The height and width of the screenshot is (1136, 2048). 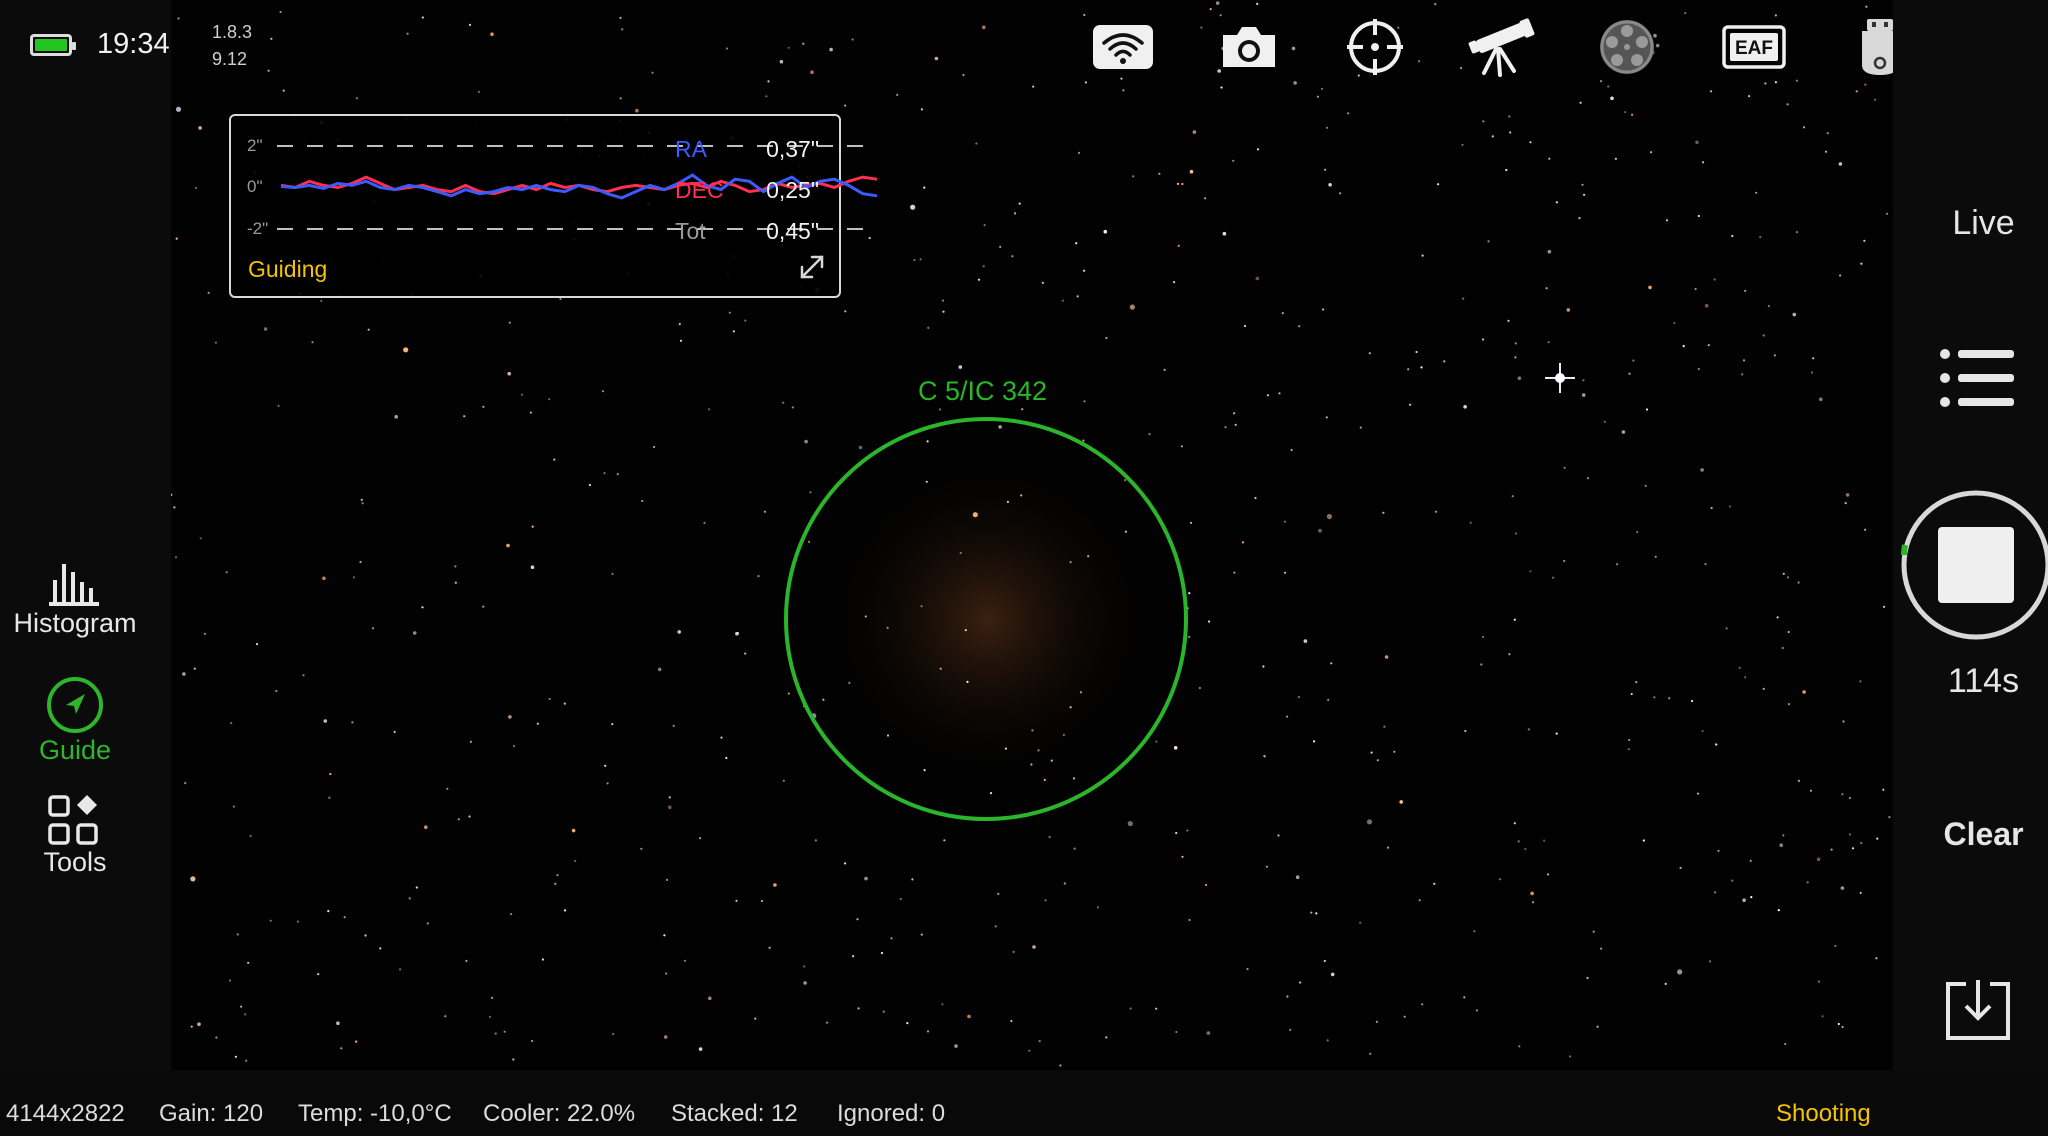 I want to click on dec-value: 0,25", so click(x=792, y=190).